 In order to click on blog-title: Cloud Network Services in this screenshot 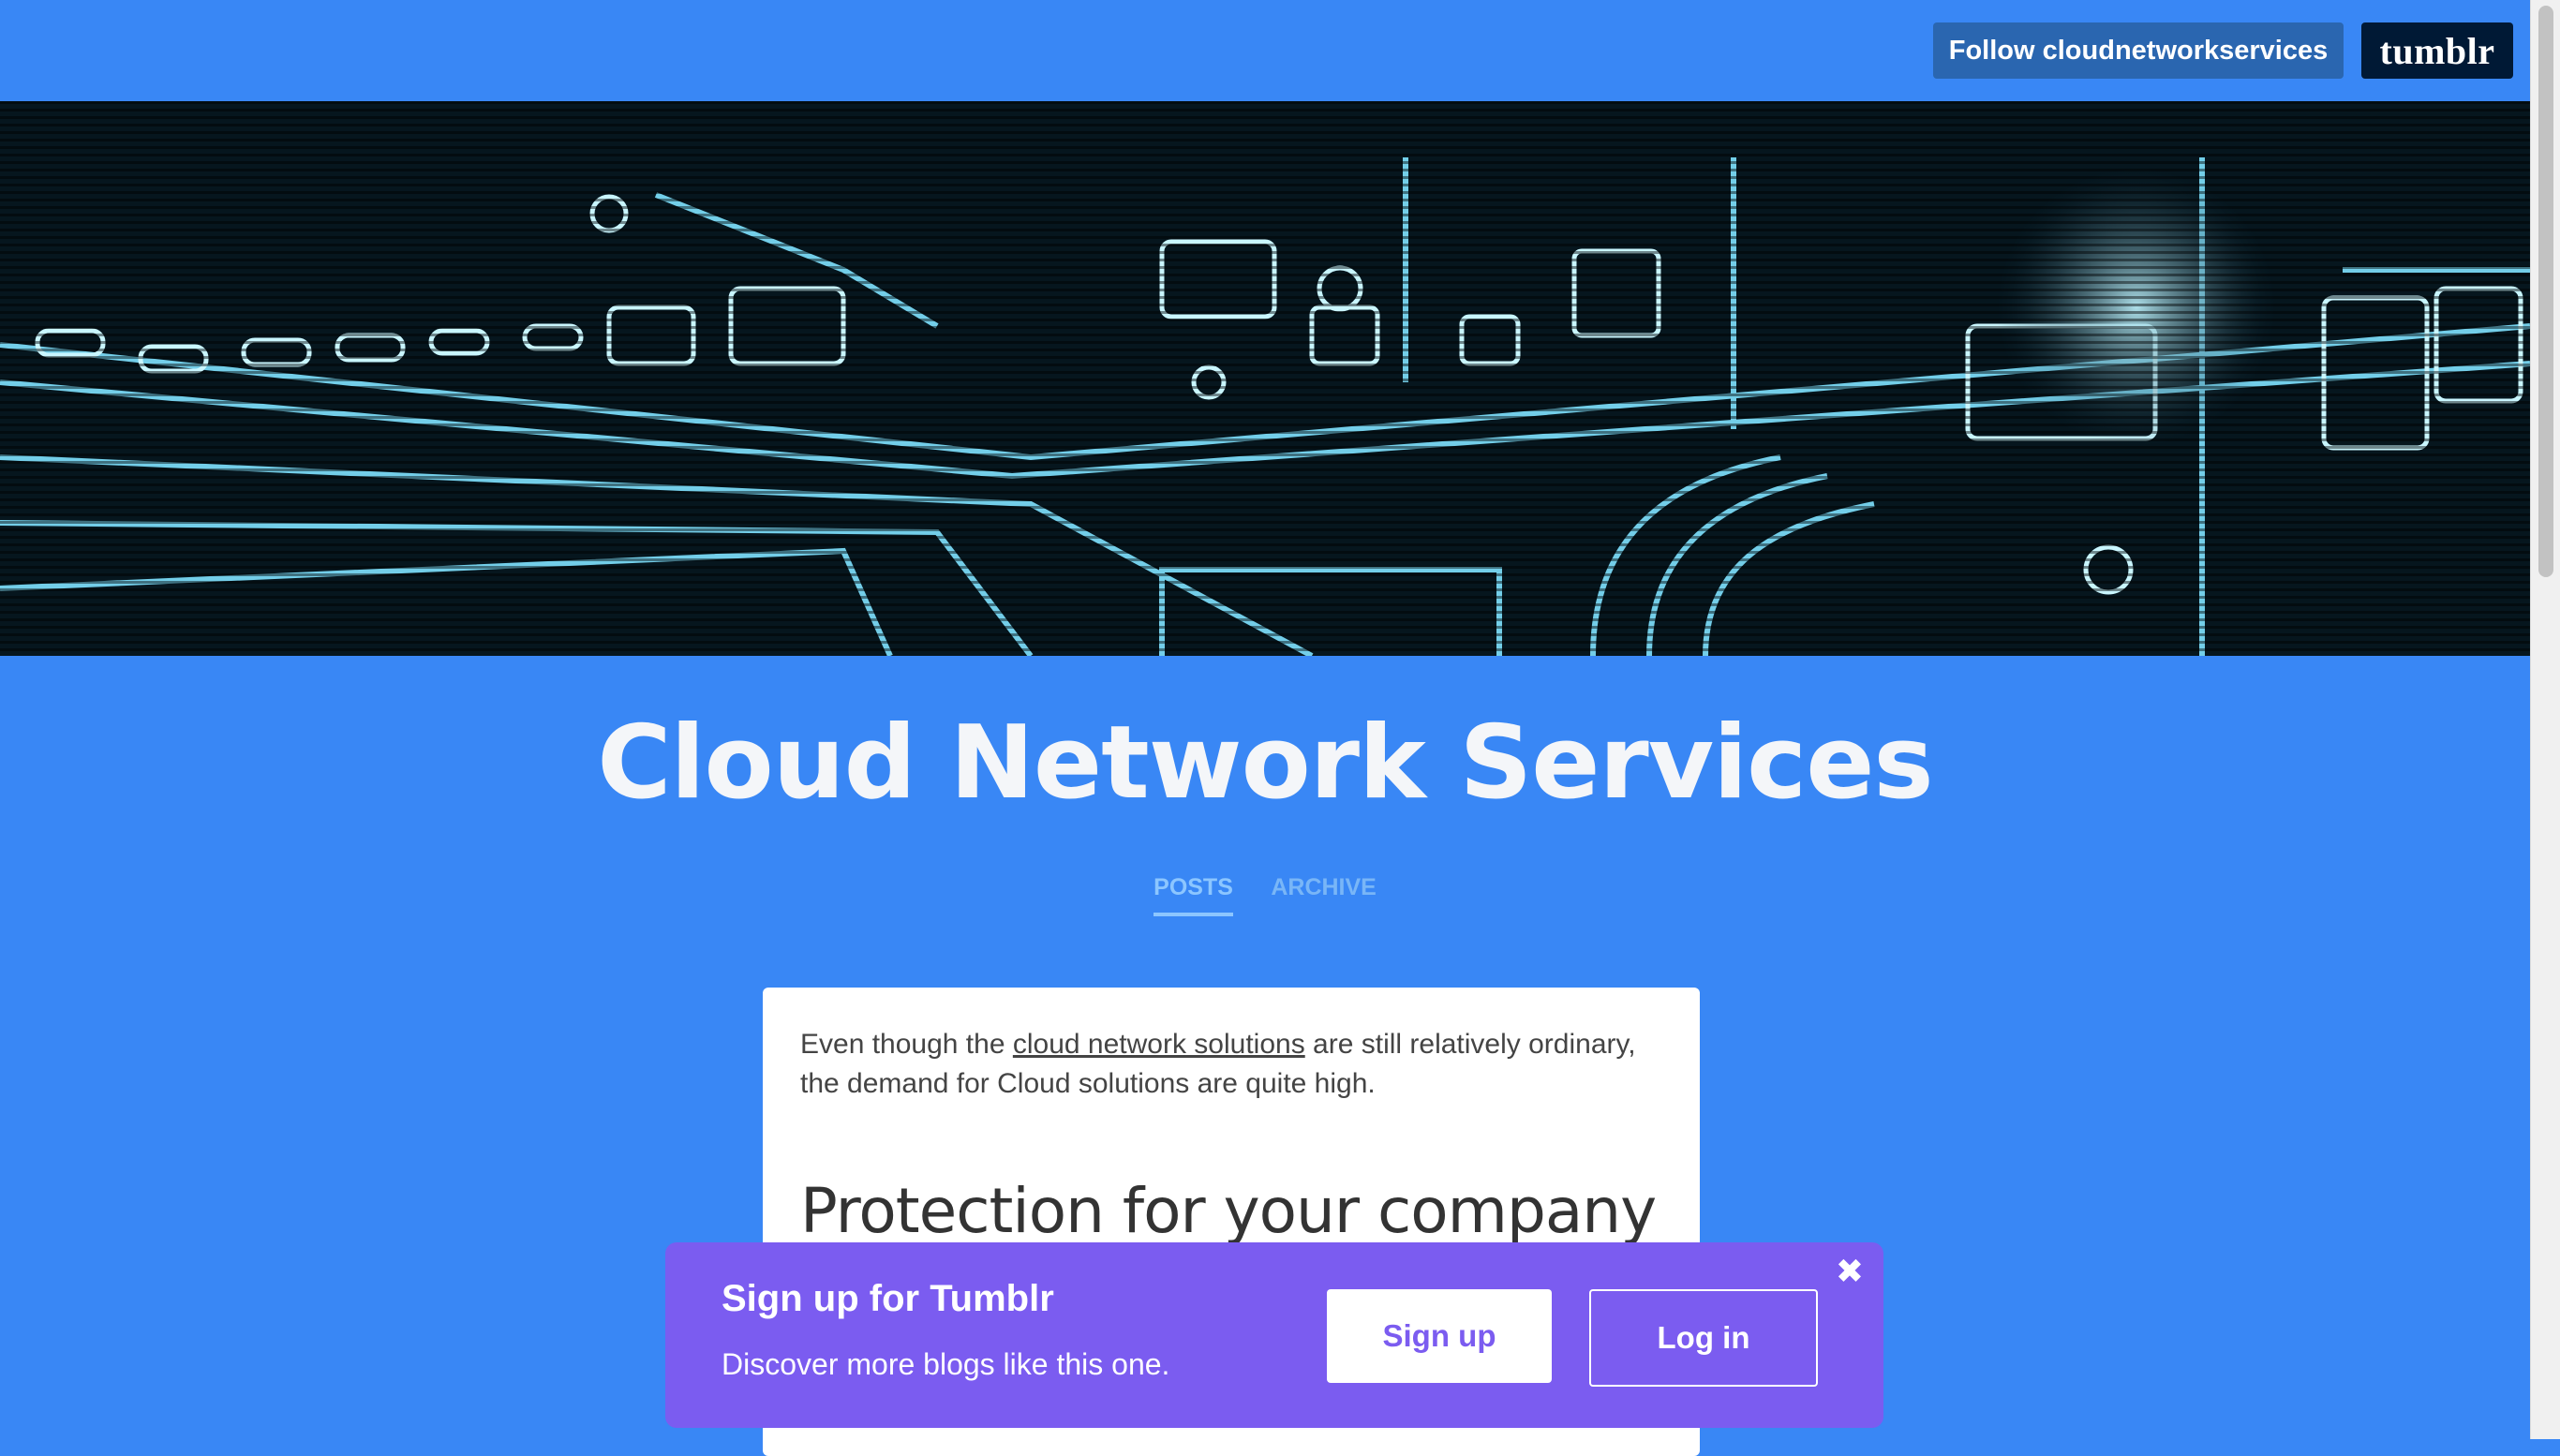, I will do `click(1265, 763)`.